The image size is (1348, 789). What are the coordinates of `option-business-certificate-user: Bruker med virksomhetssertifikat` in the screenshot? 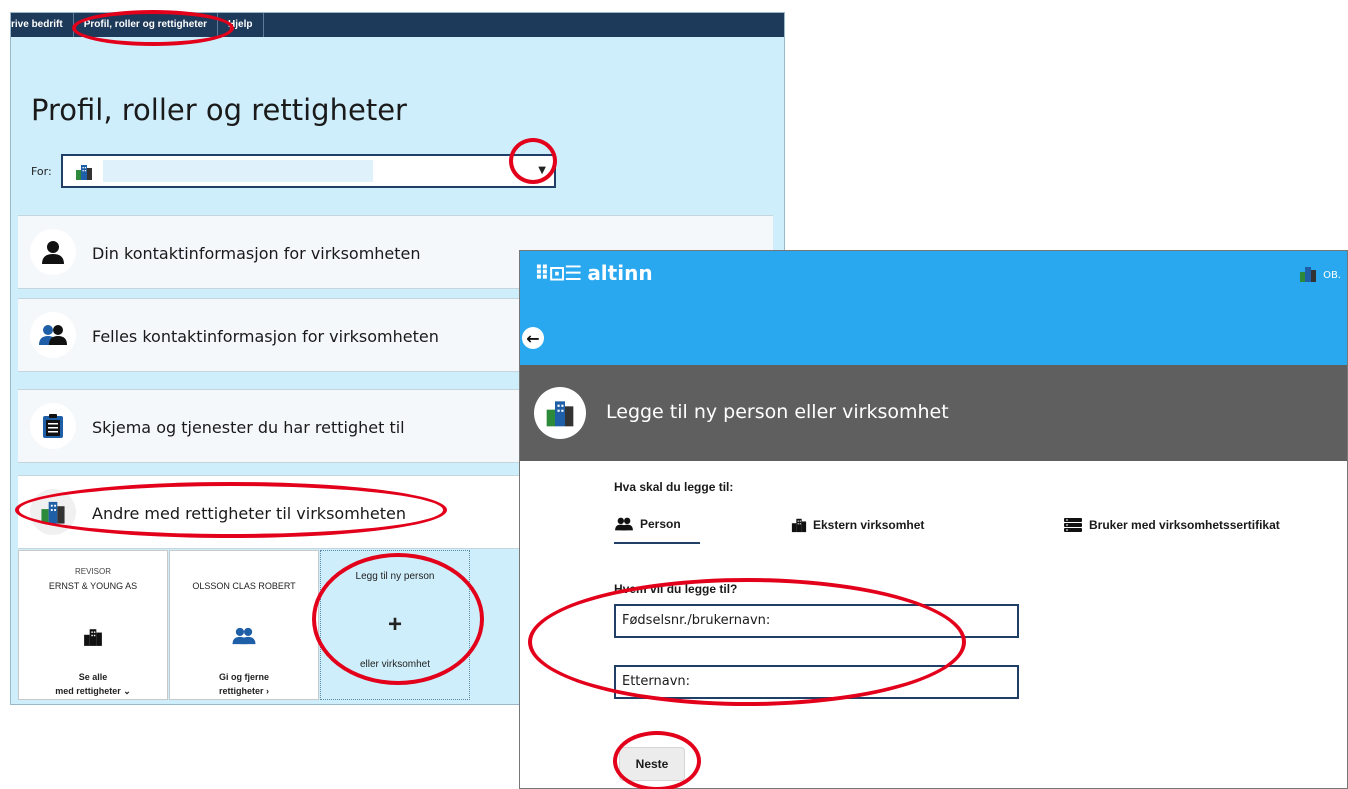 It's located at (1171, 525).